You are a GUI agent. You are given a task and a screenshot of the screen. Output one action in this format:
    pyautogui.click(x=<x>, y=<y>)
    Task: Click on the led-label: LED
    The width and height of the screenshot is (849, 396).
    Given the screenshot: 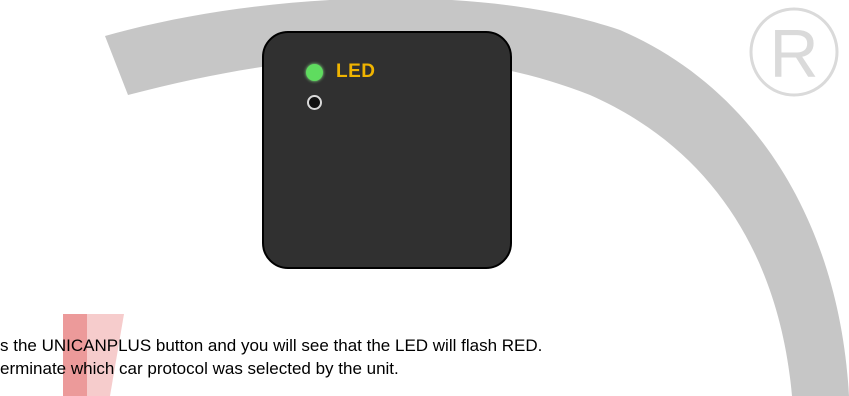 What is the action you would take?
    pyautogui.click(x=356, y=71)
    